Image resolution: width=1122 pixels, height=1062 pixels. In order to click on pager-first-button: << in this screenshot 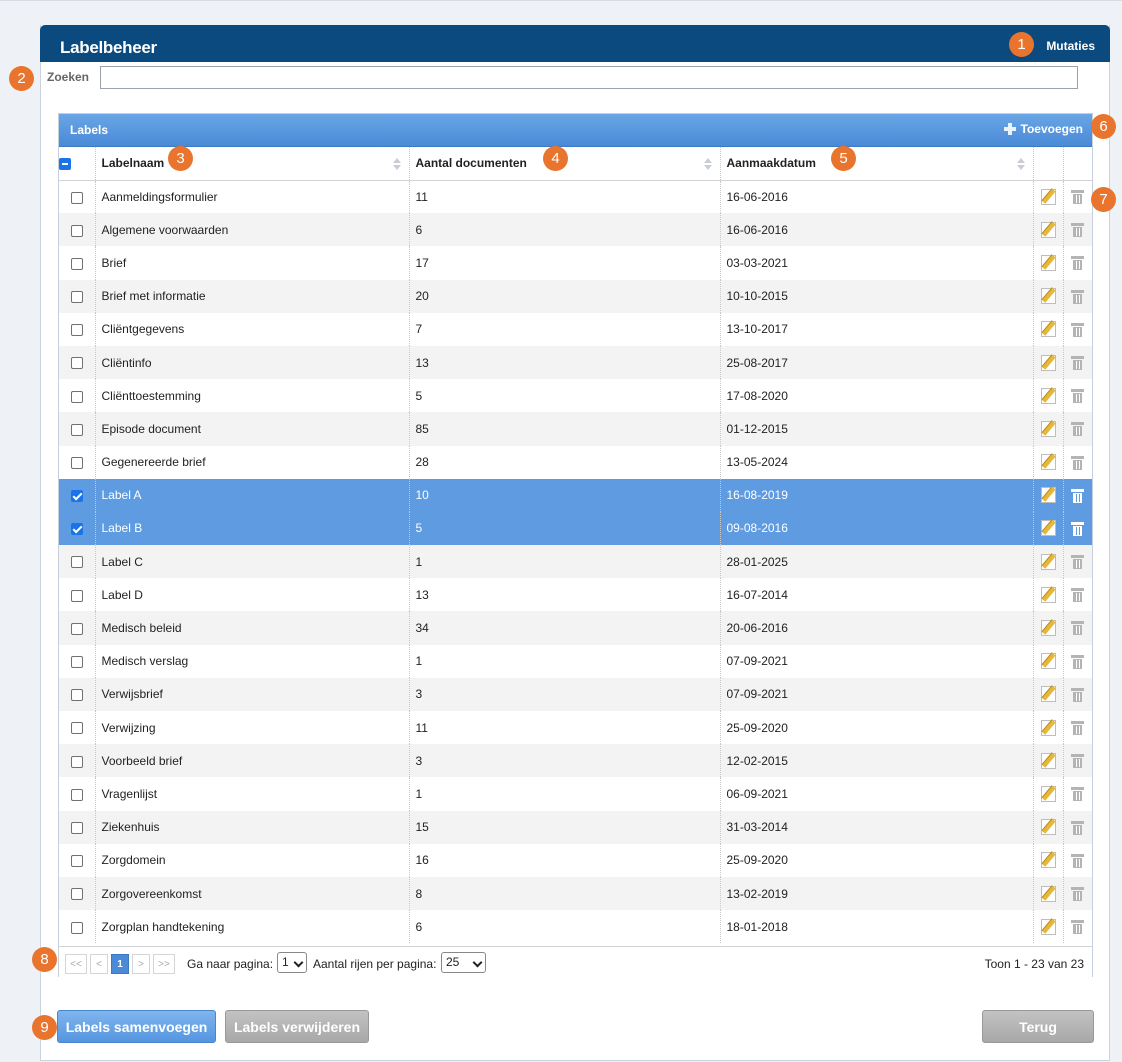, I will do `click(76, 964)`.